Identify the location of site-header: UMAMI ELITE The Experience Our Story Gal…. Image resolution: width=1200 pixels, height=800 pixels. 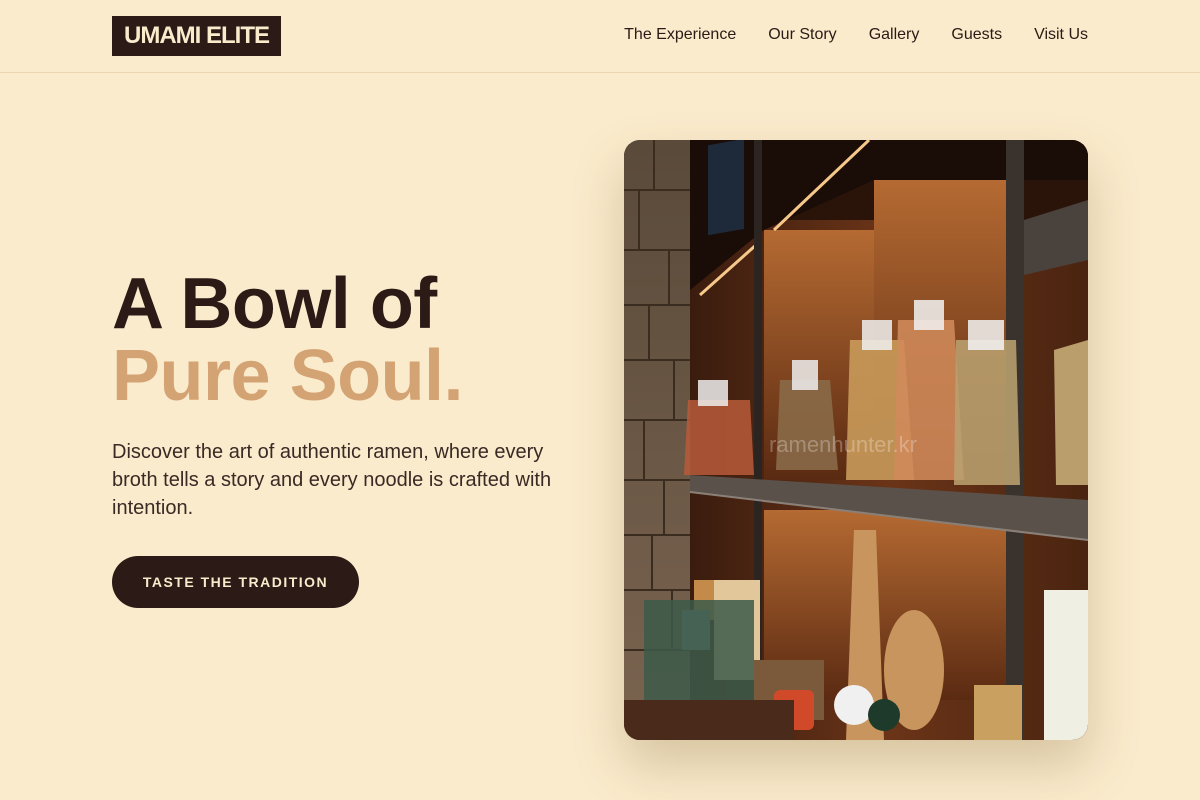
(600, 36).